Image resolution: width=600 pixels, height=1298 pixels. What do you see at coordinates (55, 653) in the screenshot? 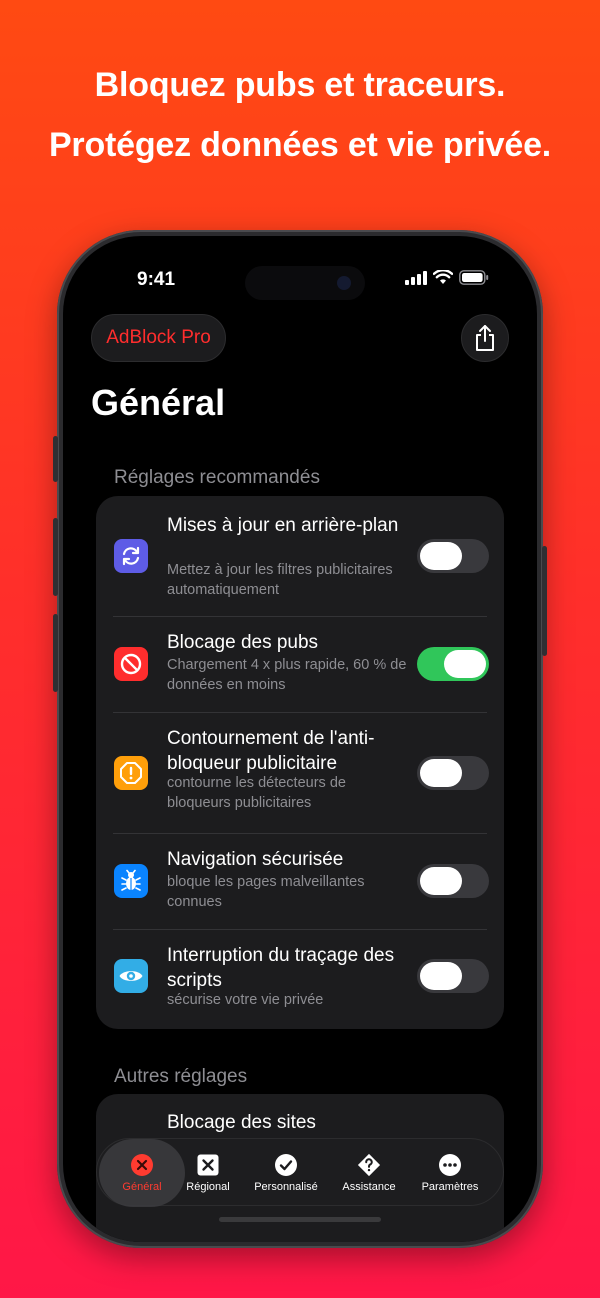
I see `volume-down-button` at bounding box center [55, 653].